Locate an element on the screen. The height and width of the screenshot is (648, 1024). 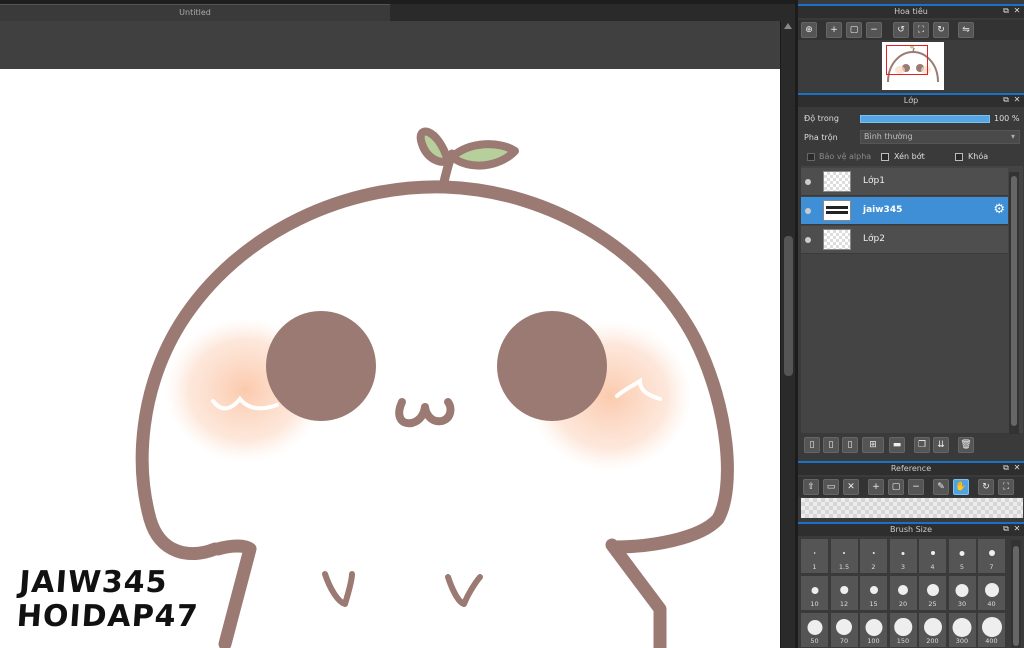
clipping-label: Xén bớt is located at coordinates (909, 156).